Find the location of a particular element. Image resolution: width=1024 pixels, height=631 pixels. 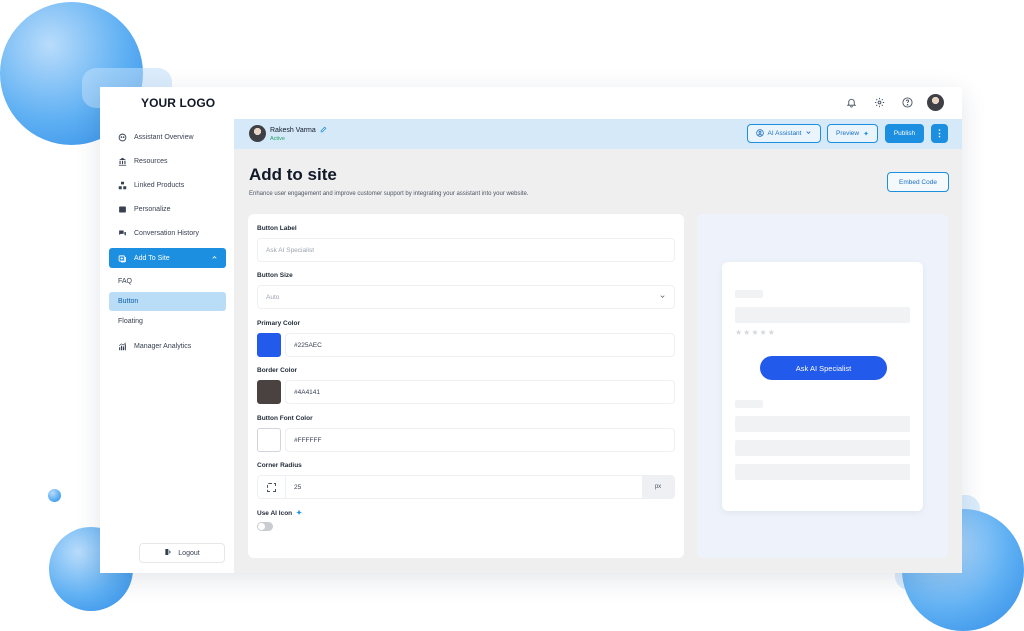

preview-mock-page: ★★★★★ Ask AI Specialist is located at coordinates (822, 386).